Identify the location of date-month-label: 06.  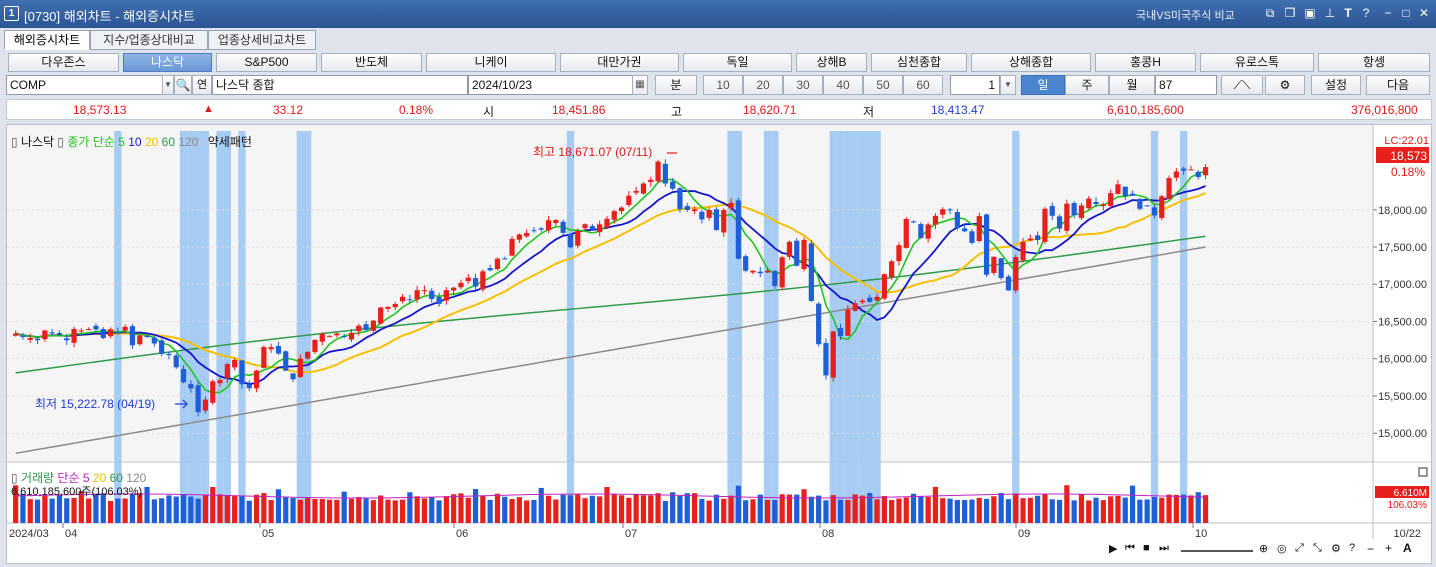
(462, 534).